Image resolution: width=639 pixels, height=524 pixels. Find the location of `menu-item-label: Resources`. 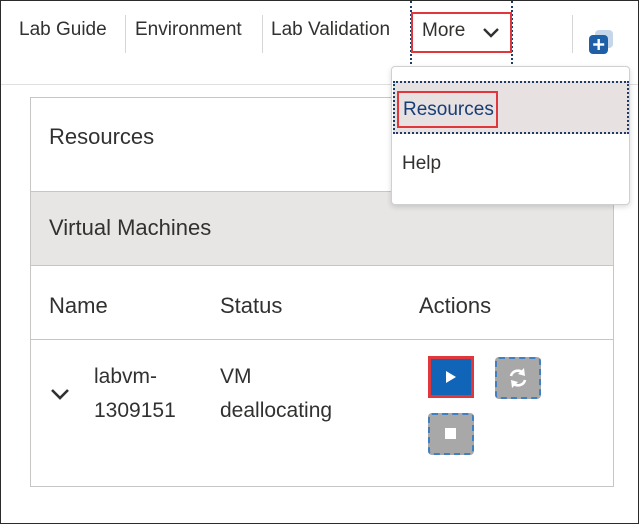

menu-item-label: Resources is located at coordinates (448, 109).